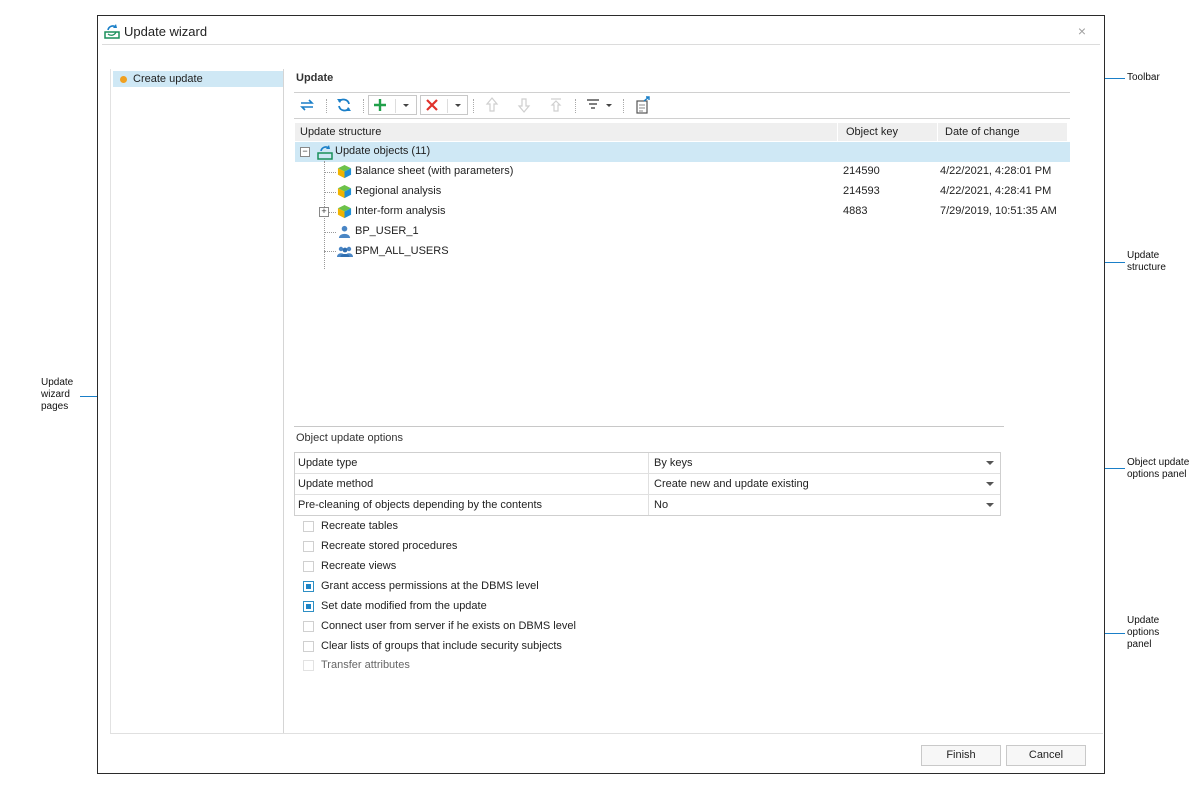  I want to click on wizard-pages-panel: Create update, so click(197, 401).